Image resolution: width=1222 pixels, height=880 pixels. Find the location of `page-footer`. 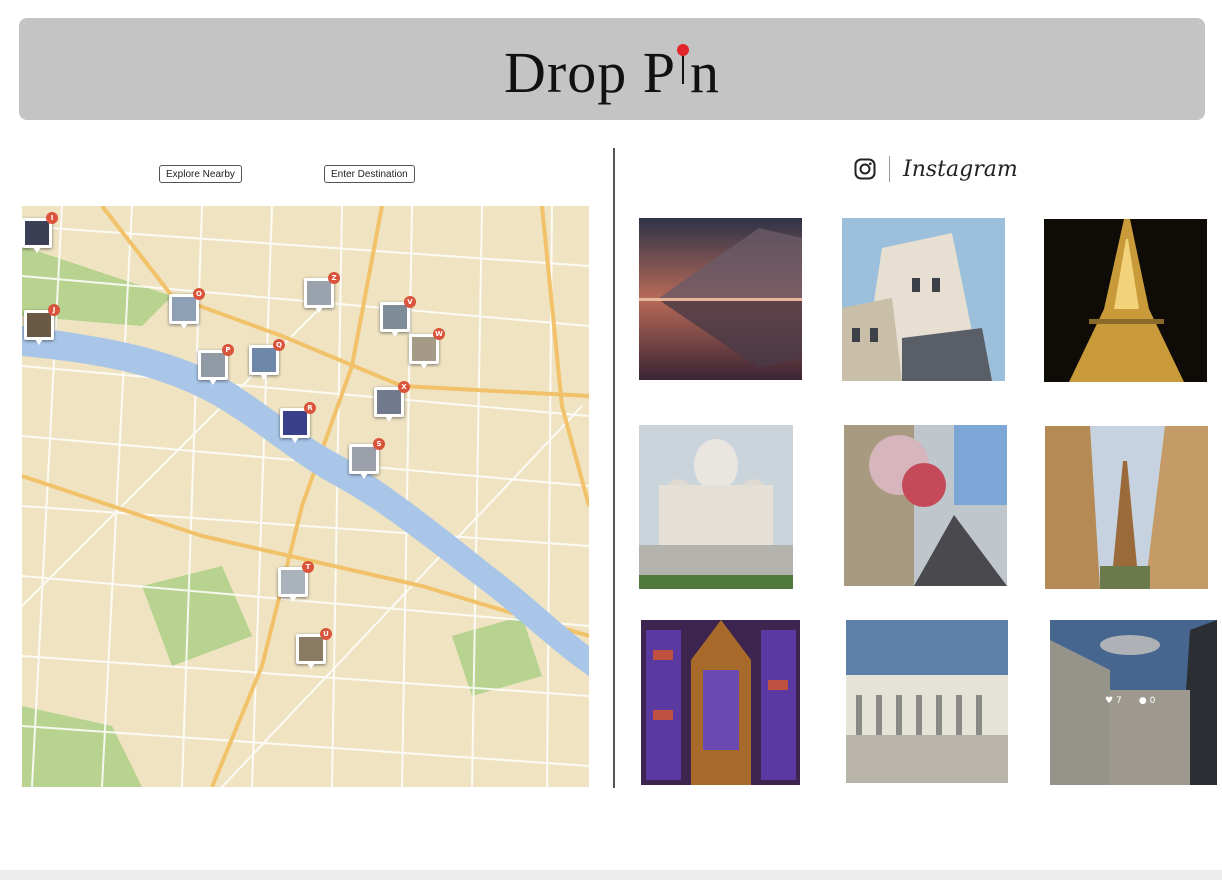

page-footer is located at coordinates (611, 875).